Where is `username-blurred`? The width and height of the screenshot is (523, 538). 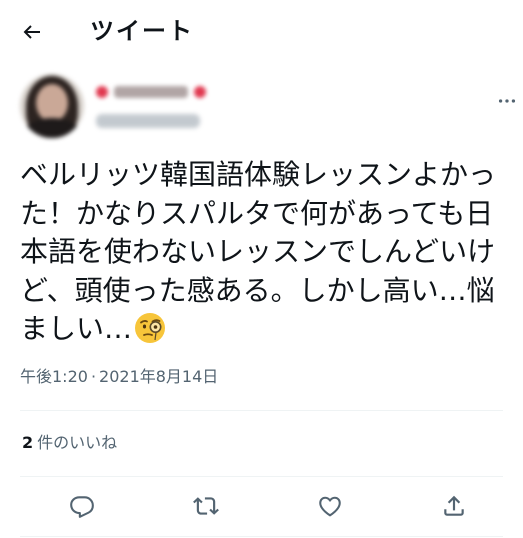 username-blurred is located at coordinates (148, 121).